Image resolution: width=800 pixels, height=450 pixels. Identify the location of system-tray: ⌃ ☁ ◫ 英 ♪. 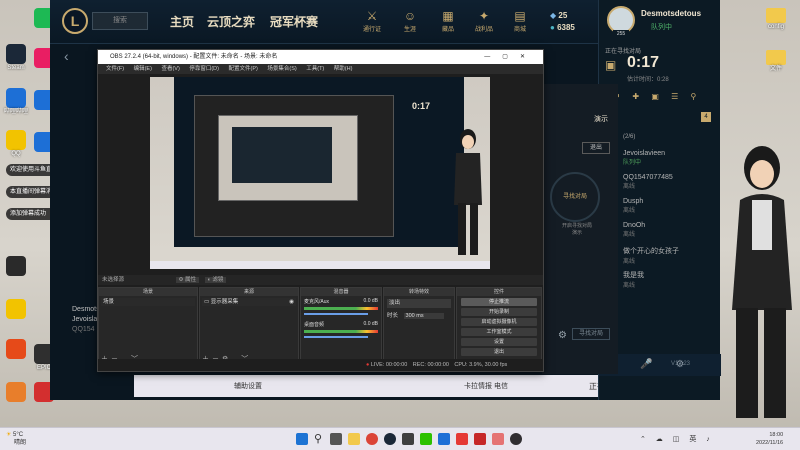
(677, 439).